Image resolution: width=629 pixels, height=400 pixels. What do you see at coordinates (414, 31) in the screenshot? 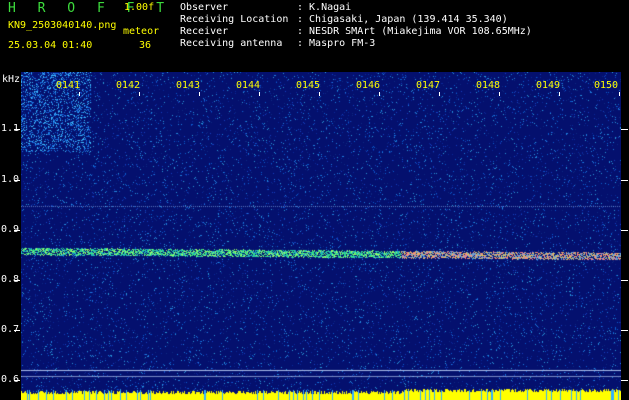
I see `info-value-receiver: : NESDR SMArt (Miakejima VOR 108.65MHz)` at bounding box center [414, 31].